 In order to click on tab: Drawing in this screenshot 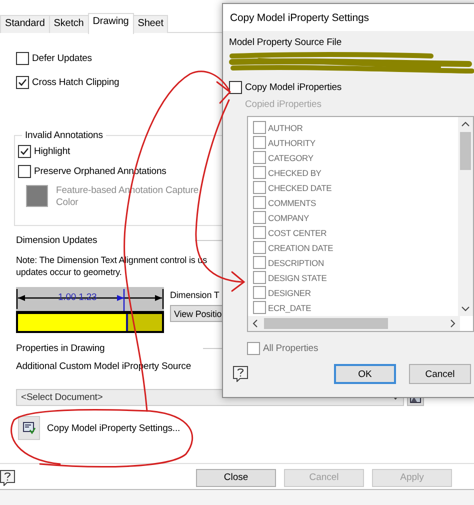, I will do `click(111, 23)`.